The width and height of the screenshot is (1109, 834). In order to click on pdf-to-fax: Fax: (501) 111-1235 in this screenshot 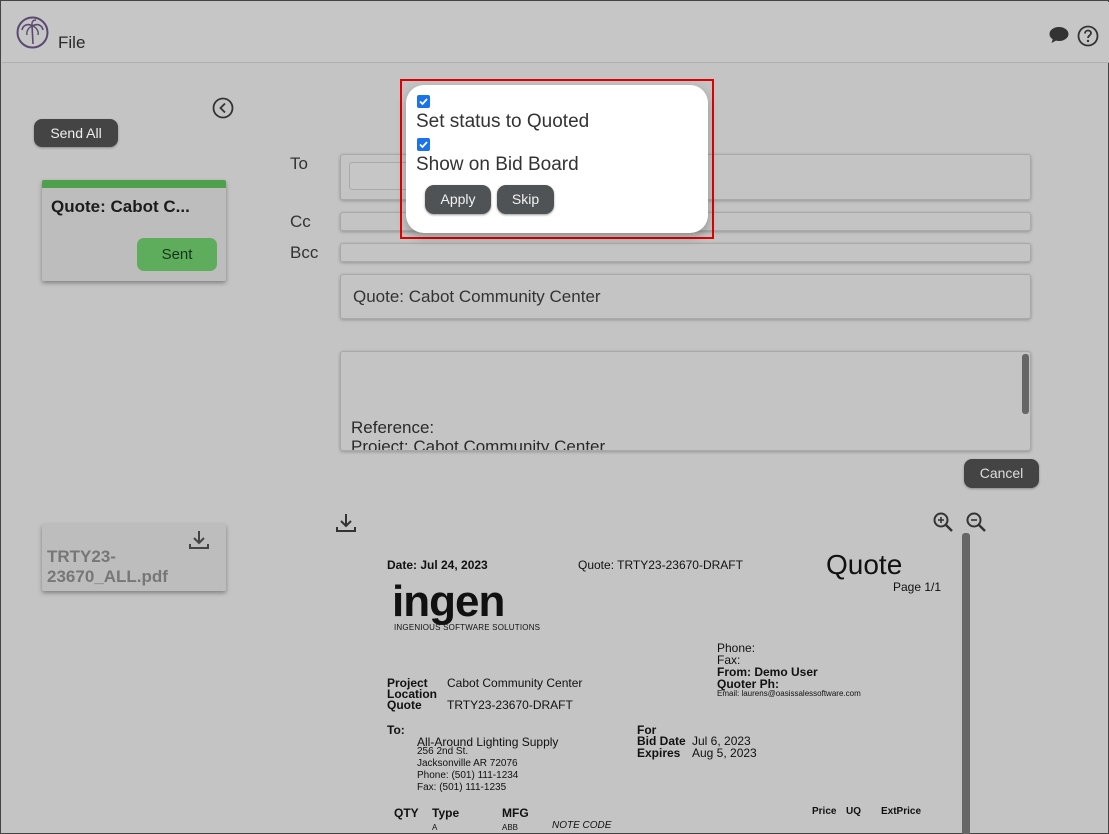, I will do `click(462, 787)`.